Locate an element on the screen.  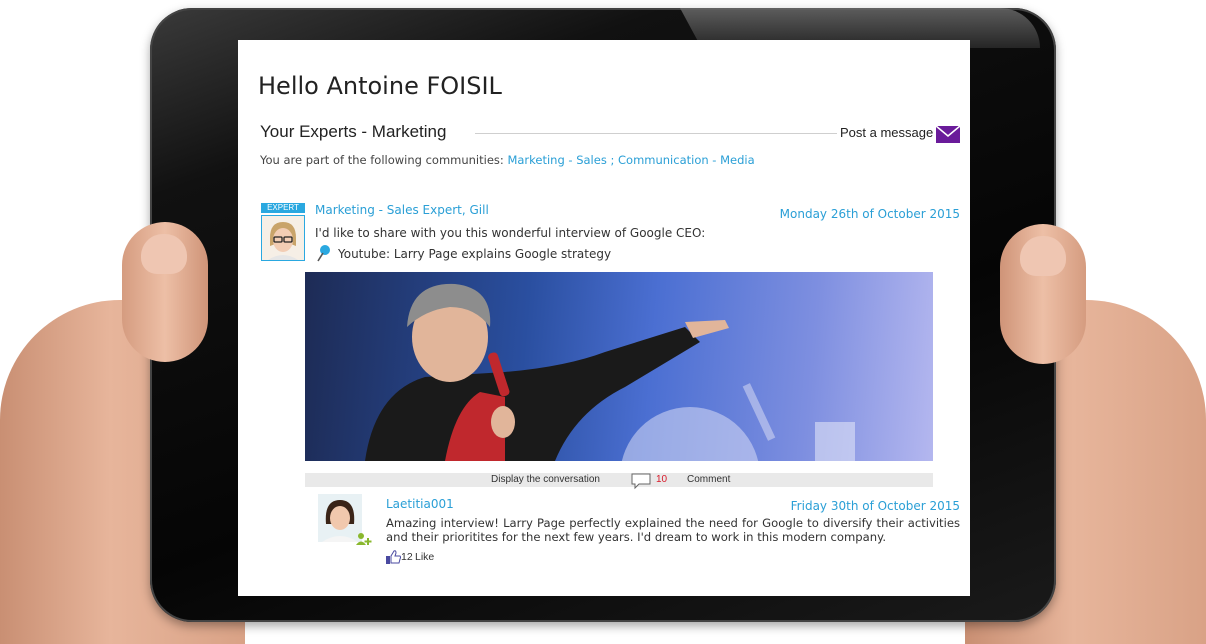
like-count: 12 is located at coordinates (407, 557).